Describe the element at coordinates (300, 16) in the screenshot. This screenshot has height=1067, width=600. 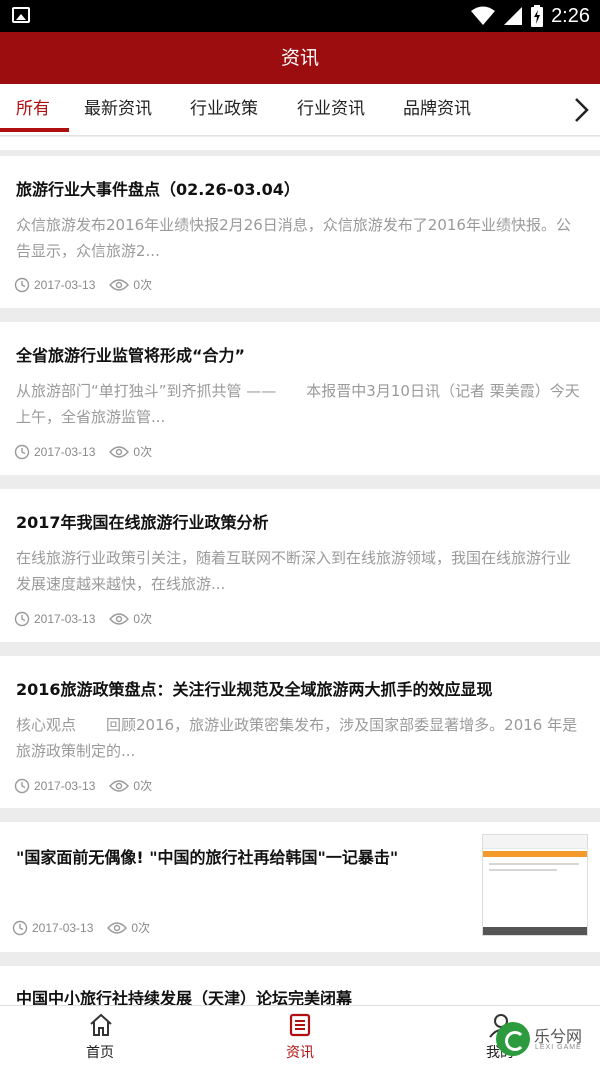
I see `status-bar: 2:26` at that location.